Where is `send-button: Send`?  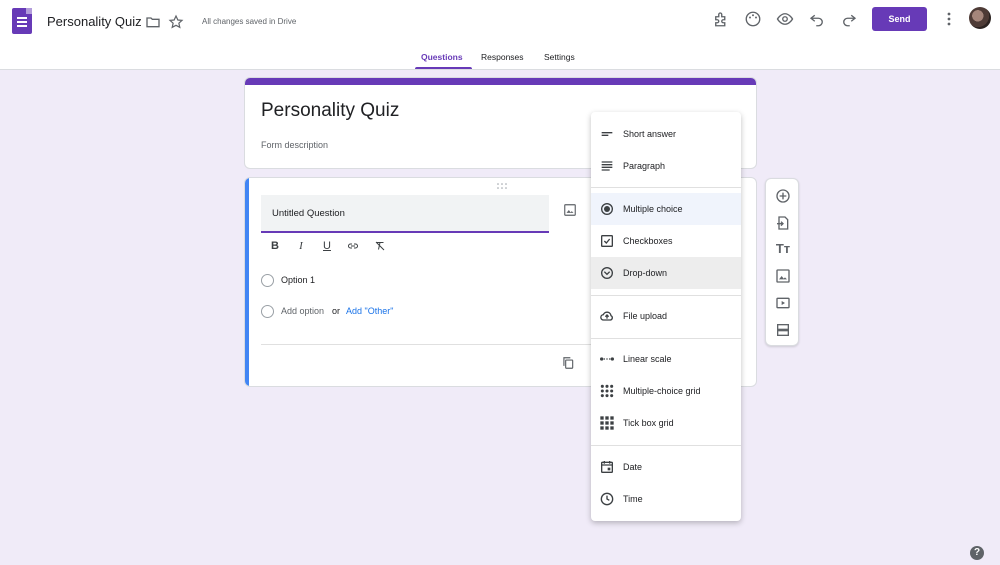
send-button: Send is located at coordinates (899, 19).